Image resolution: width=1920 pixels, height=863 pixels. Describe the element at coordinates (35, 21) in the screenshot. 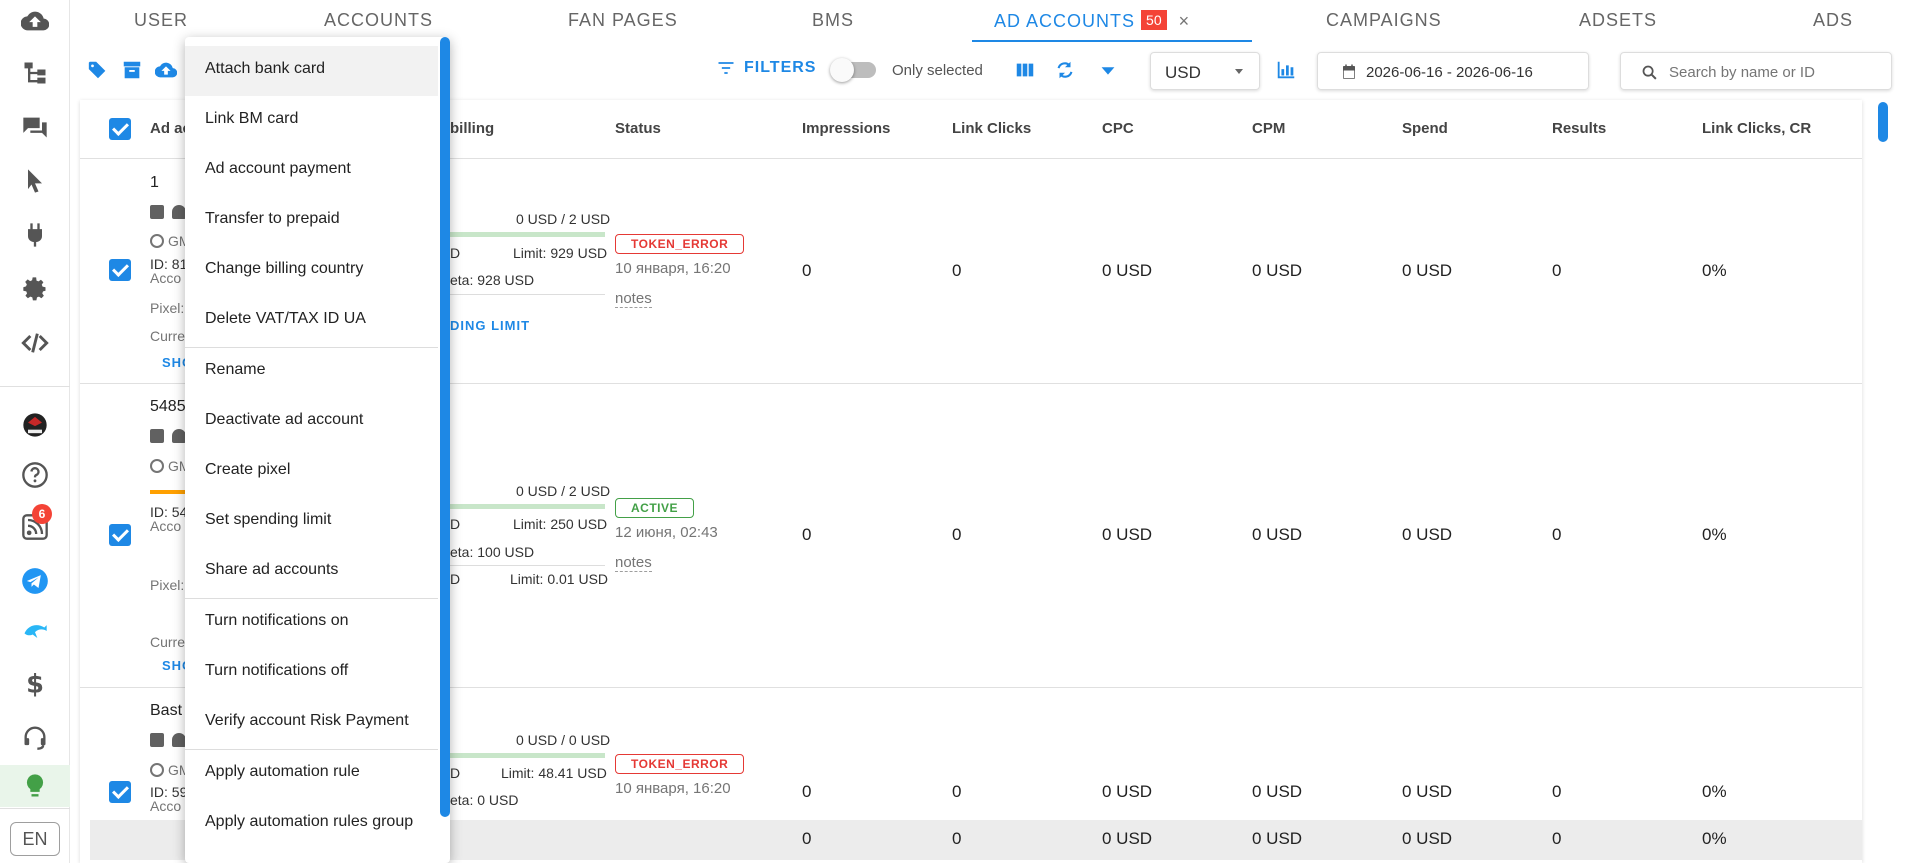

I see `cloud-upload-icon` at that location.